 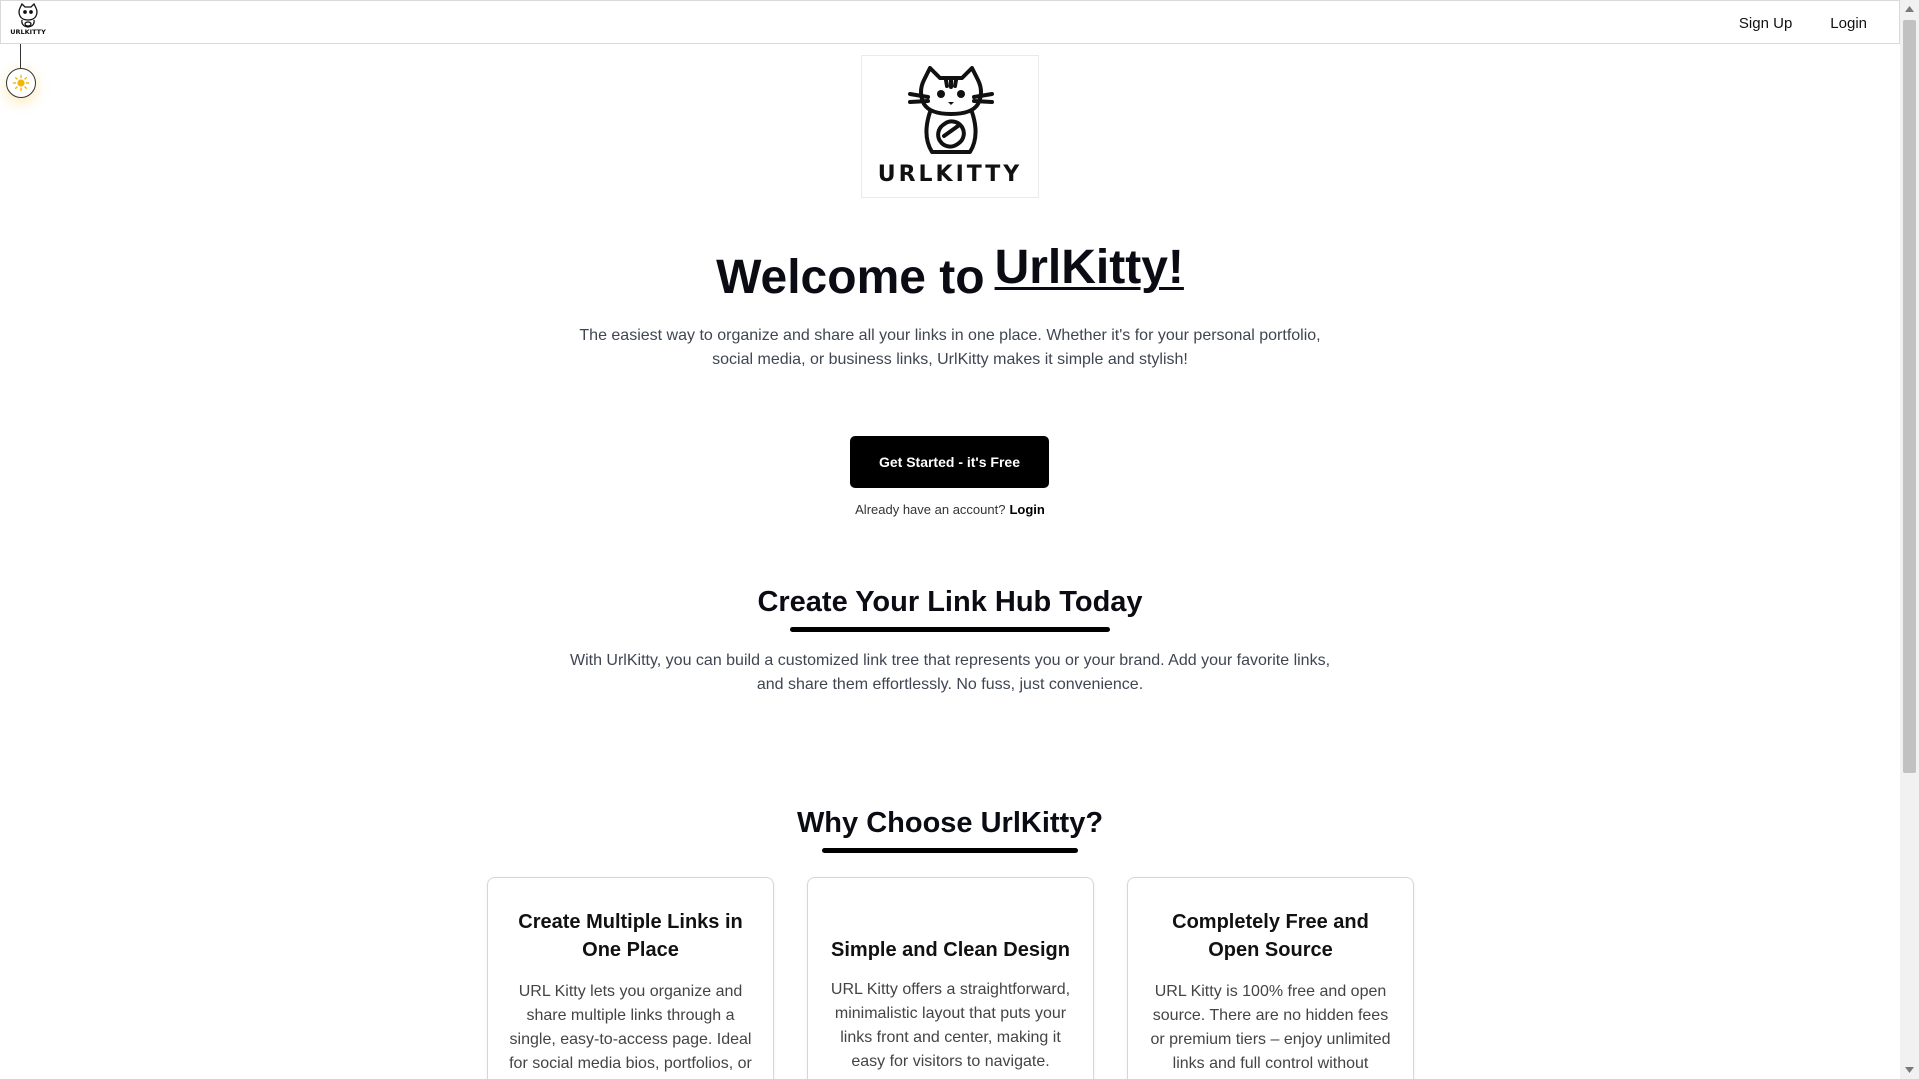 I want to click on link-hub-underline, so click(x=950, y=629).